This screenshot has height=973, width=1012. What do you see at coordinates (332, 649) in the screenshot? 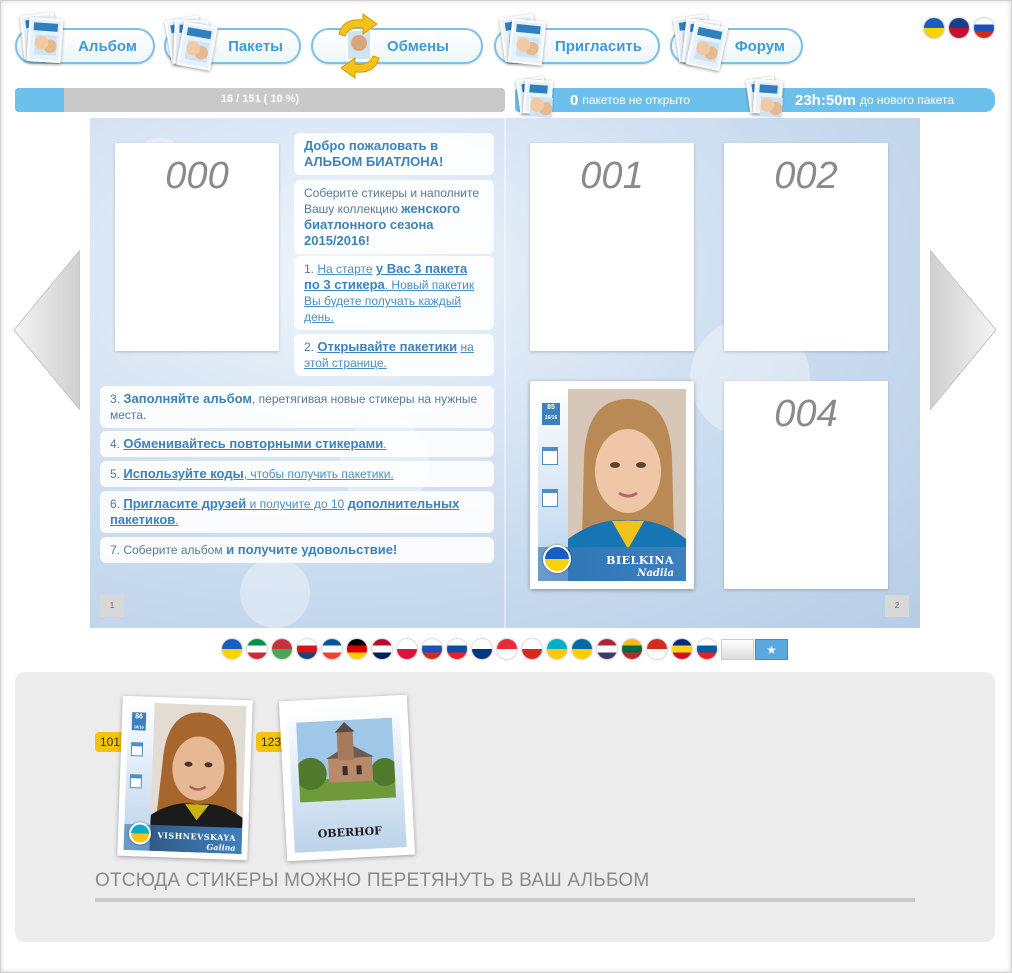
I see `france-flag-icon` at bounding box center [332, 649].